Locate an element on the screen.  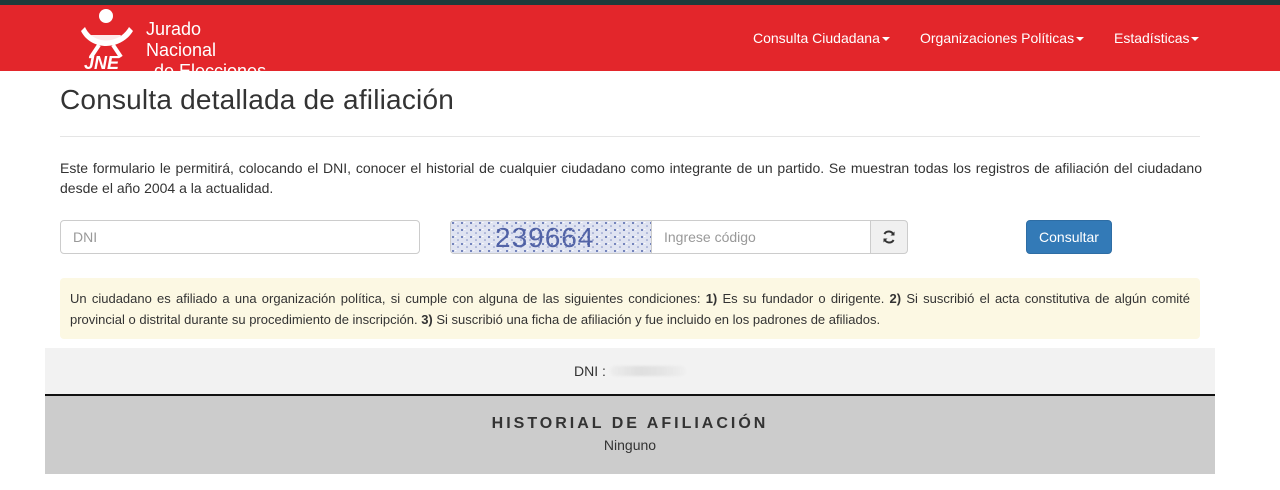
history-value: Ninguno is located at coordinates (630, 445).